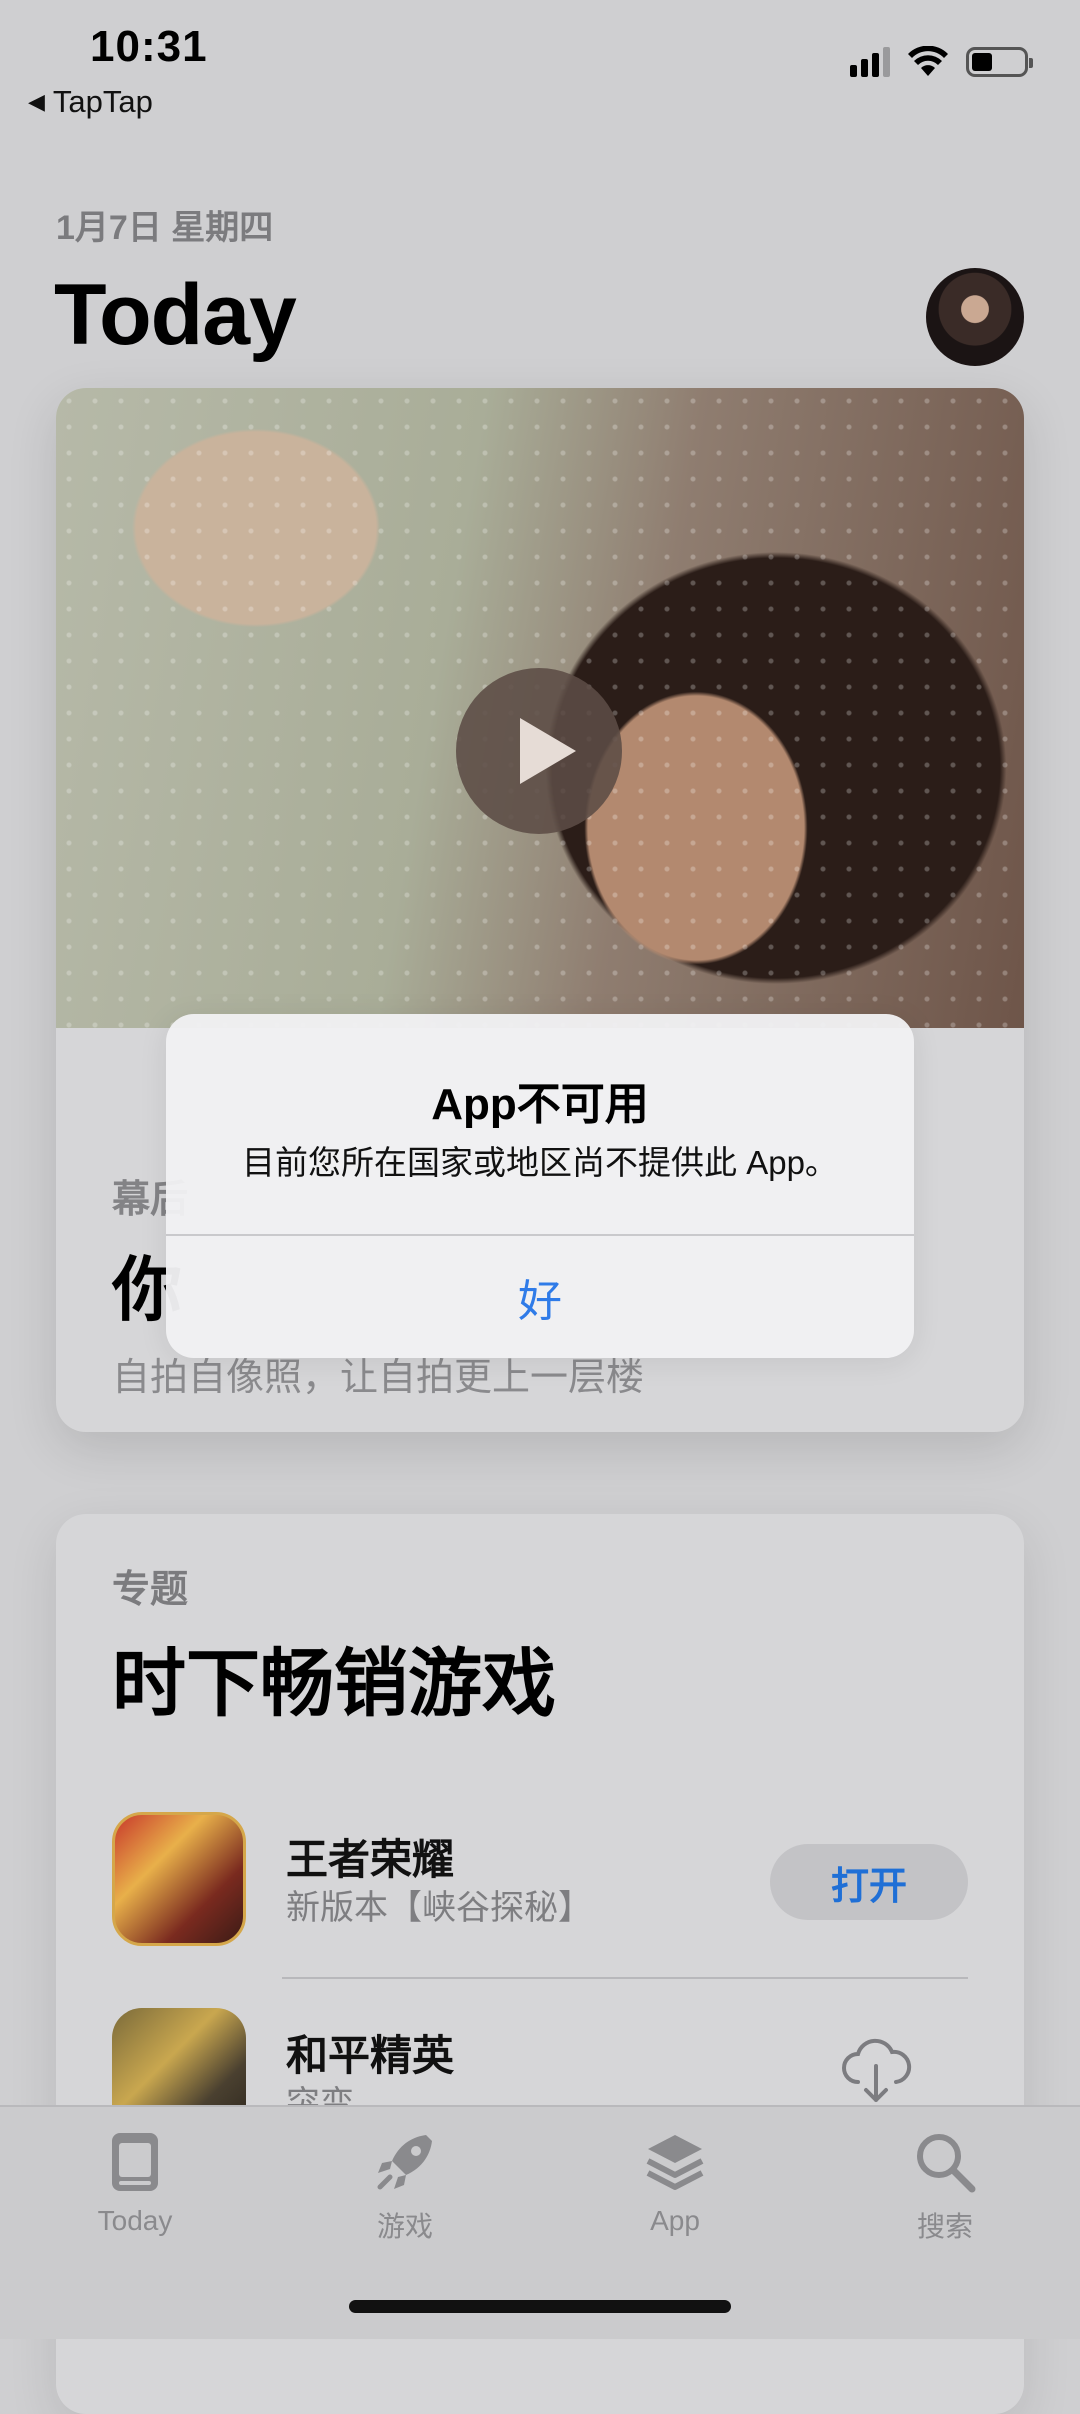 The image size is (1080, 2414). I want to click on tab-label: 游戏, so click(404, 2226).